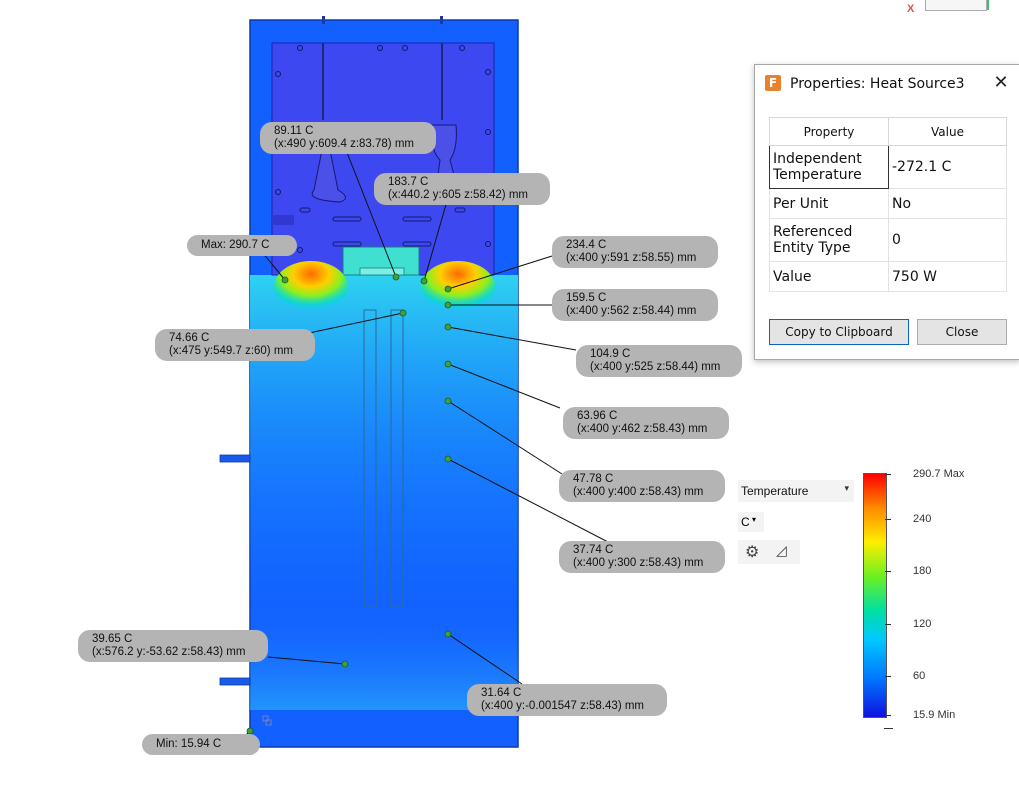  I want to click on result-type-dropdown: Temperature ▾, so click(796, 491).